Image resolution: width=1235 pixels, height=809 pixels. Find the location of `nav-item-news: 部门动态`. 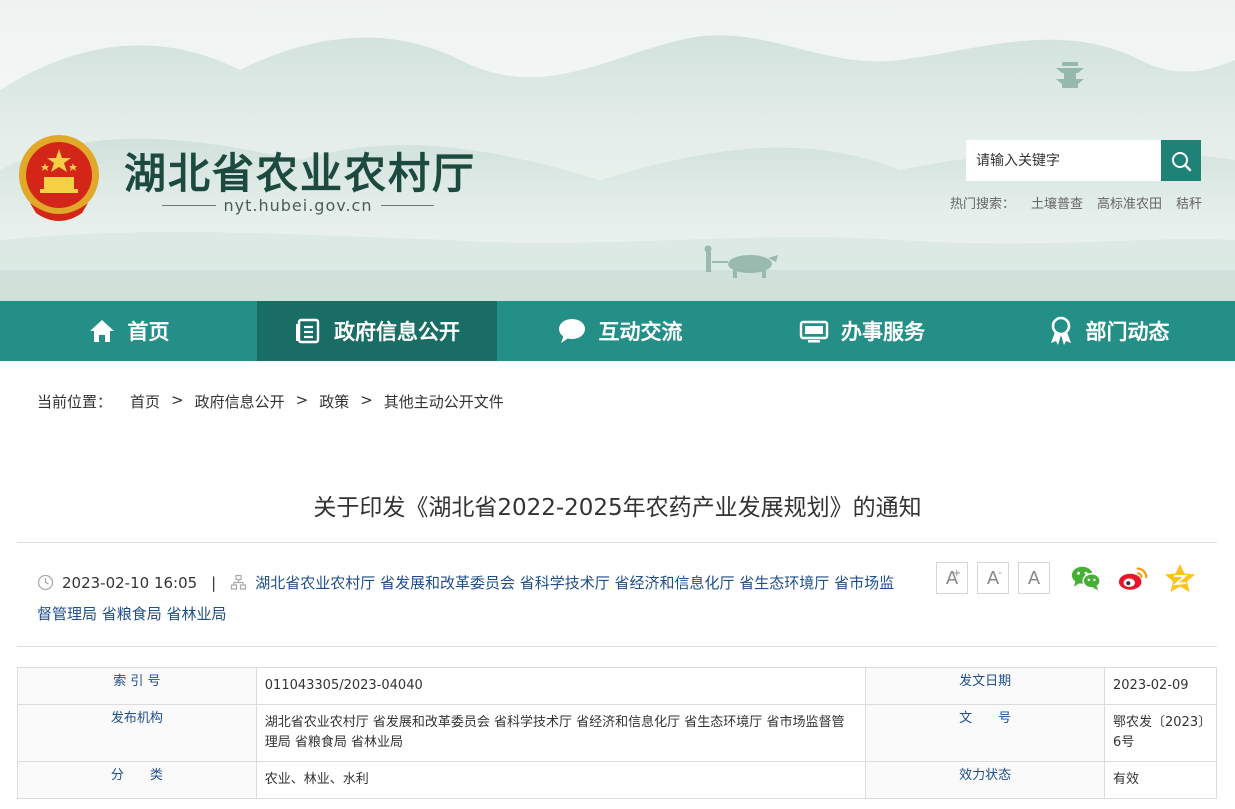

nav-item-news: 部门动态 is located at coordinates (1108, 331).